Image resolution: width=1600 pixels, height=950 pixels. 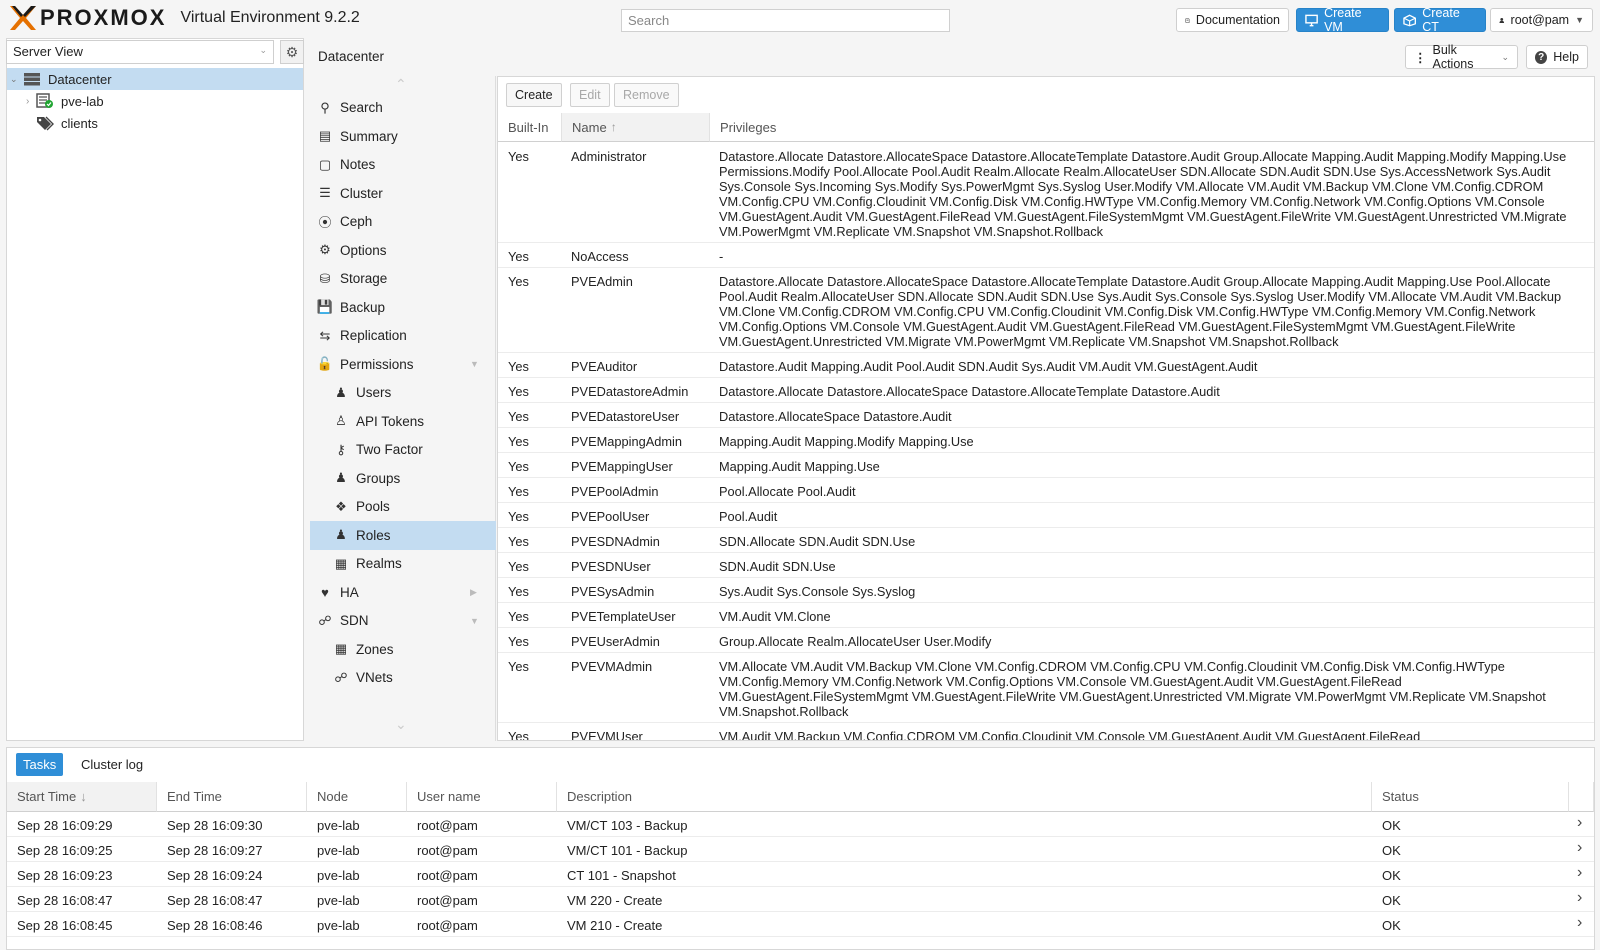 I want to click on documentation-button: Documentation, so click(x=1232, y=20).